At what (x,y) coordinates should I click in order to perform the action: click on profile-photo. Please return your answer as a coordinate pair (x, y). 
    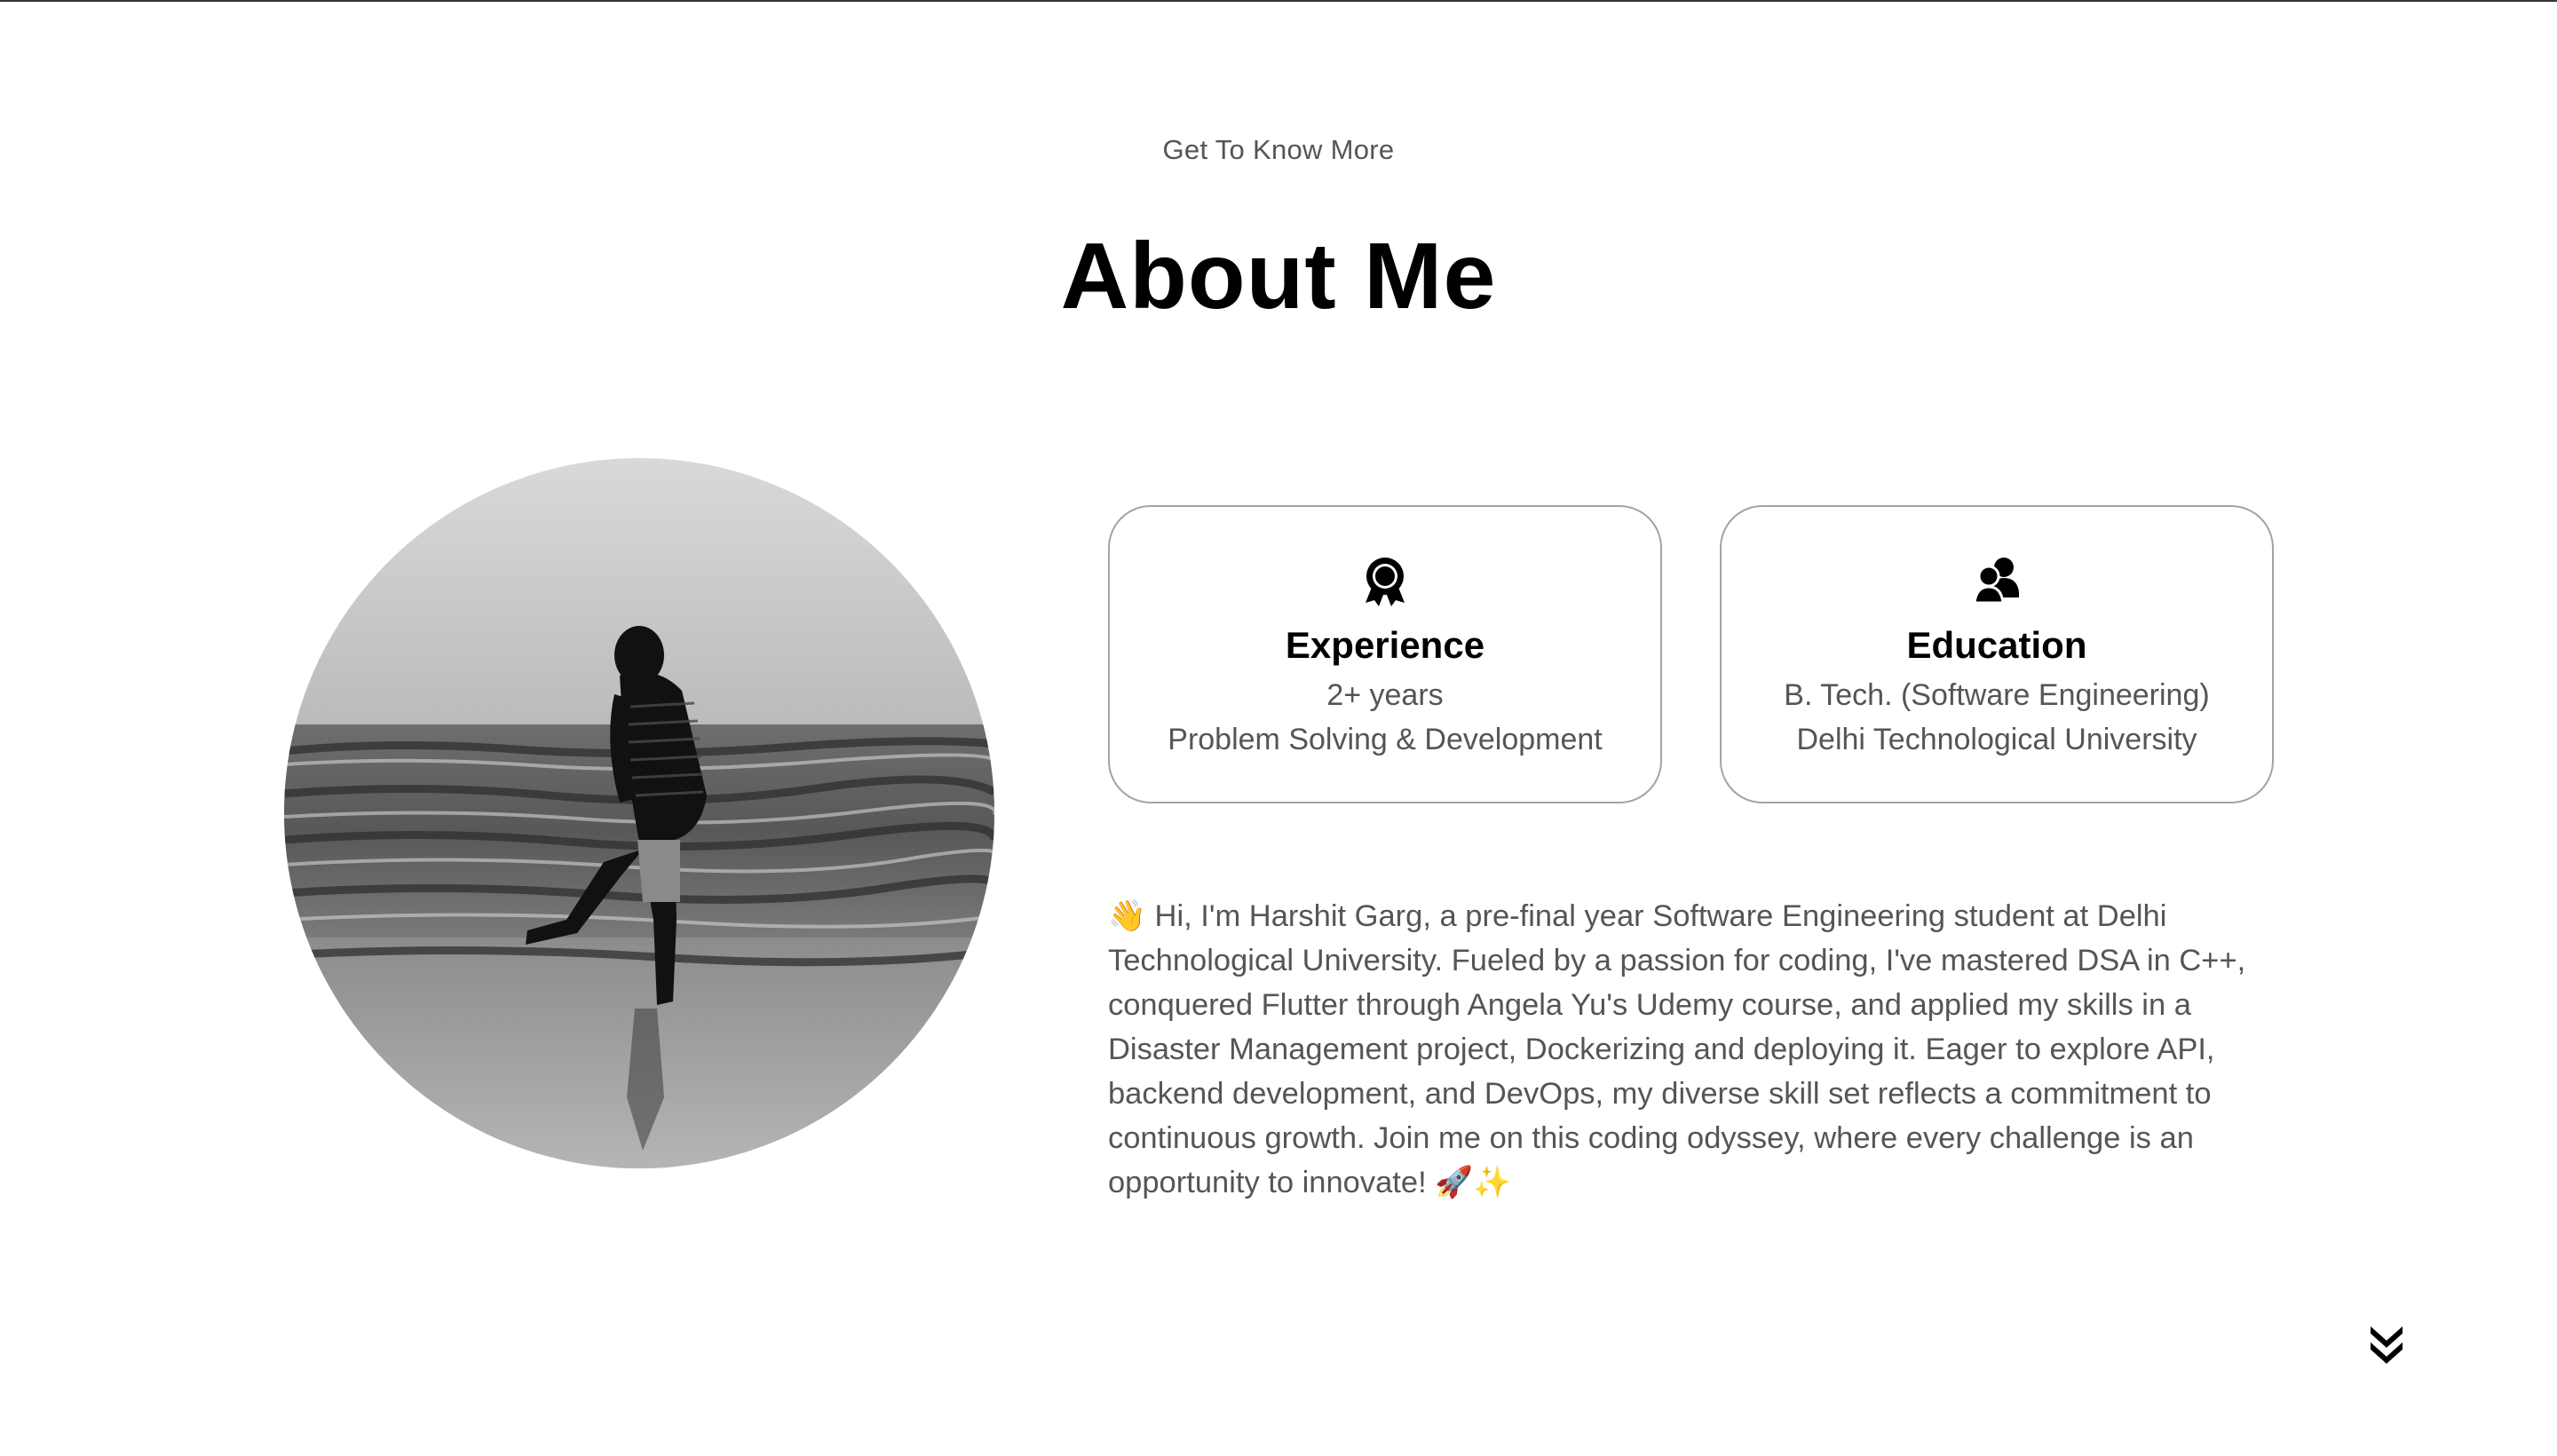
    Looking at the image, I should click on (639, 813).